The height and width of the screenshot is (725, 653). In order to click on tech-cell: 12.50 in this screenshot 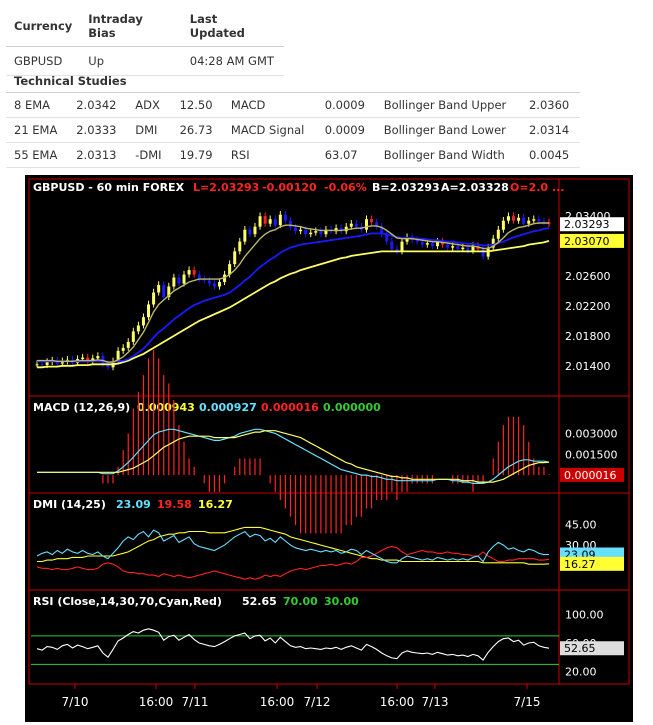, I will do `click(197, 105)`.